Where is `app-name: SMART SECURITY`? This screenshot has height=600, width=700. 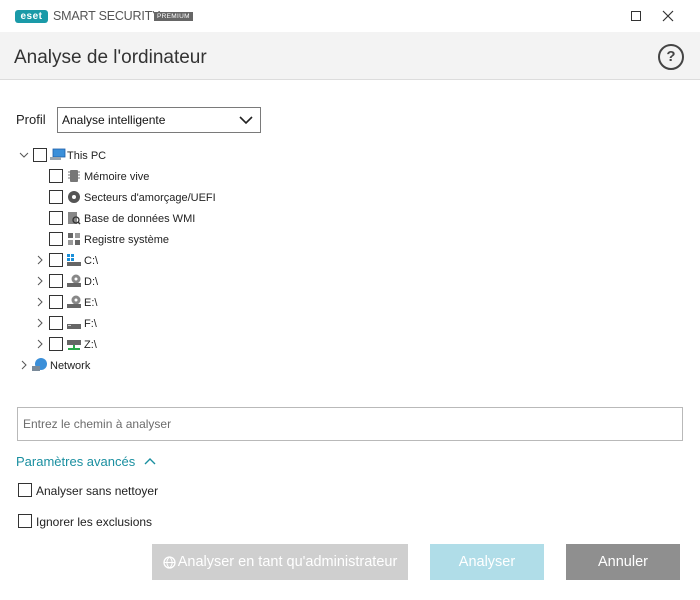
app-name: SMART SECURITY is located at coordinates (107, 16).